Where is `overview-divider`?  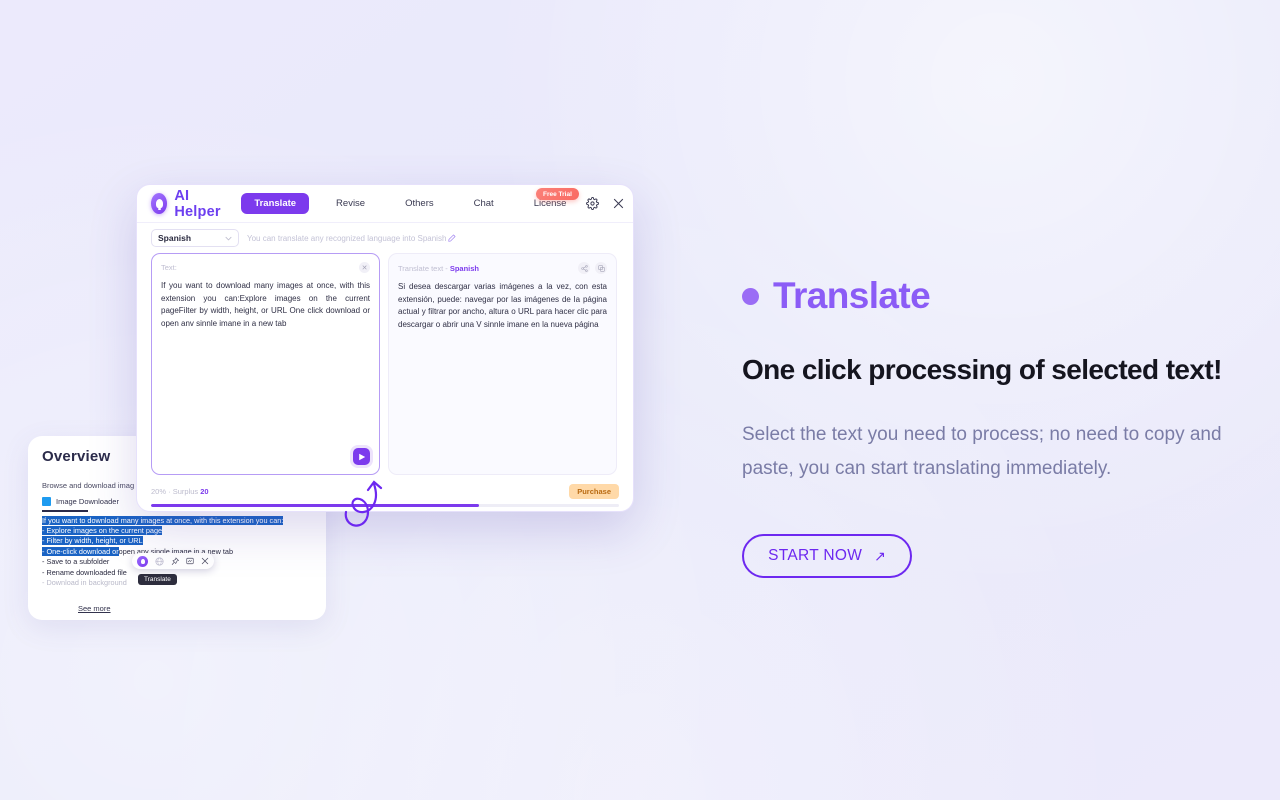 overview-divider is located at coordinates (65, 511).